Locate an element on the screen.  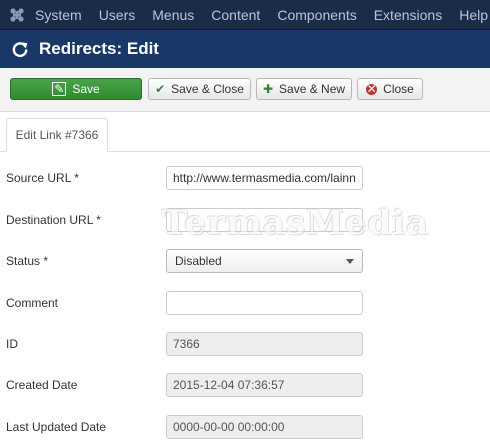
save-new-button: ✚ Save & New is located at coordinates (304, 89).